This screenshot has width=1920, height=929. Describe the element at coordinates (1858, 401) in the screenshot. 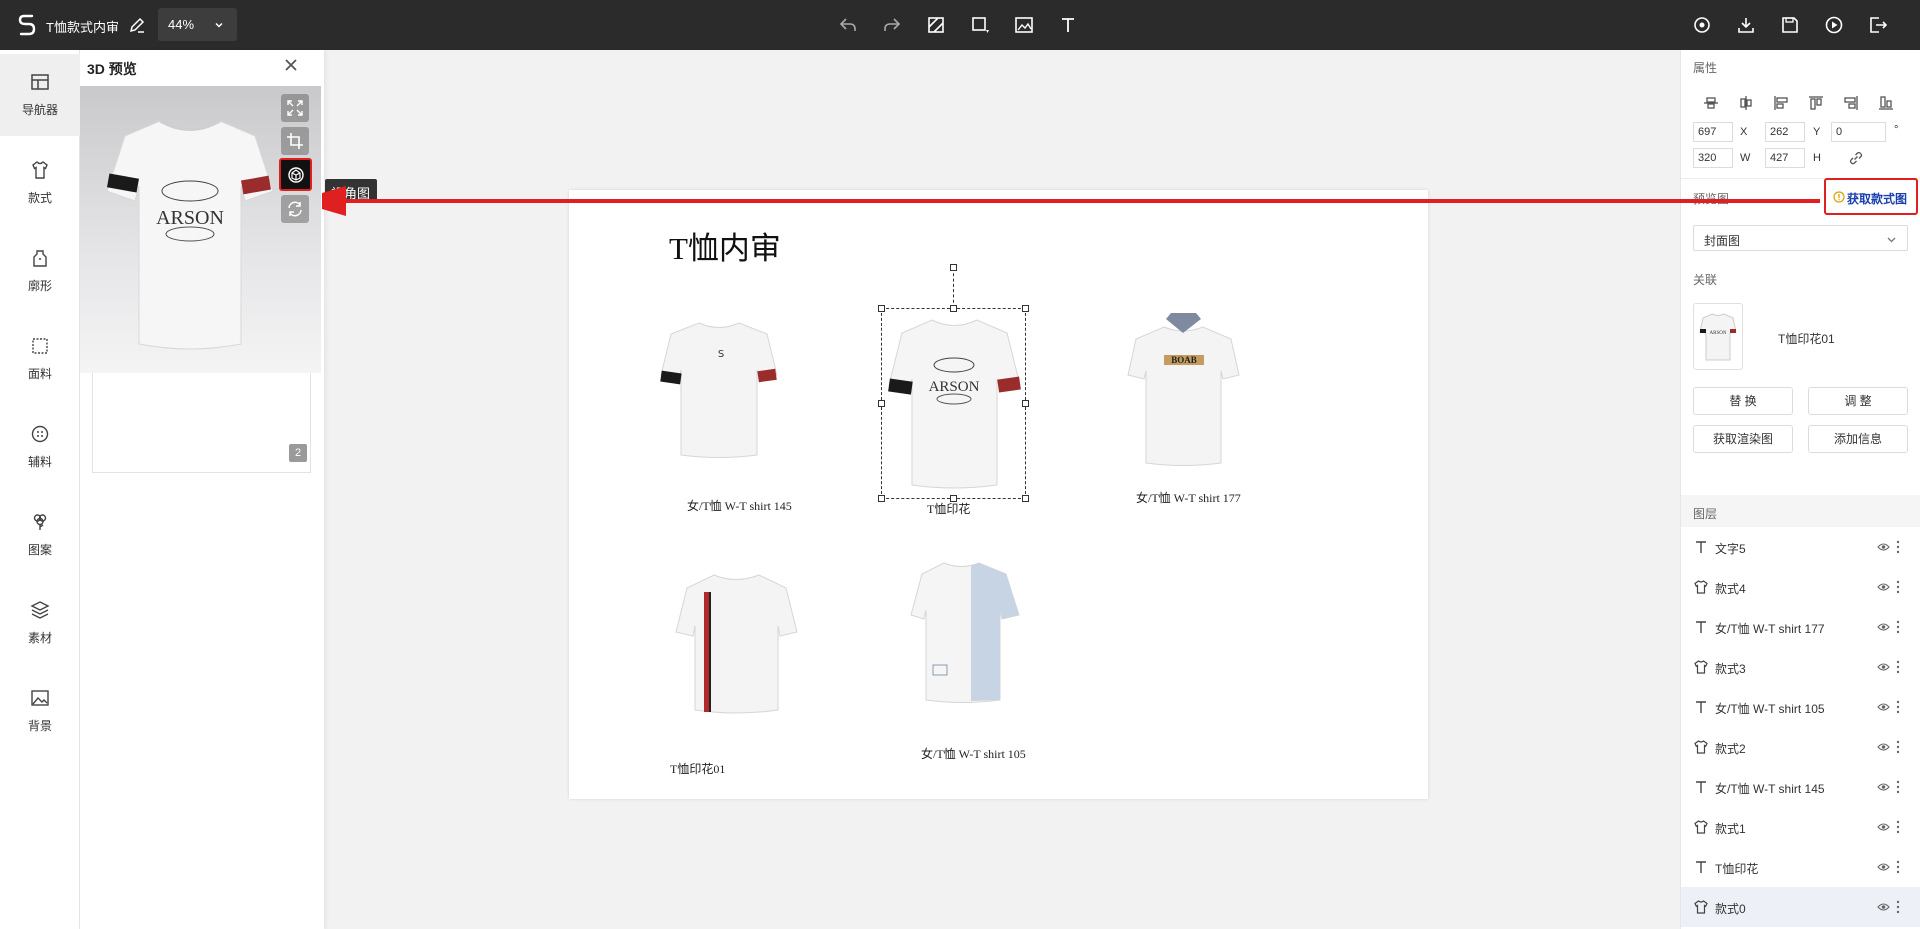

I see `adjust-button: 调 整` at that location.